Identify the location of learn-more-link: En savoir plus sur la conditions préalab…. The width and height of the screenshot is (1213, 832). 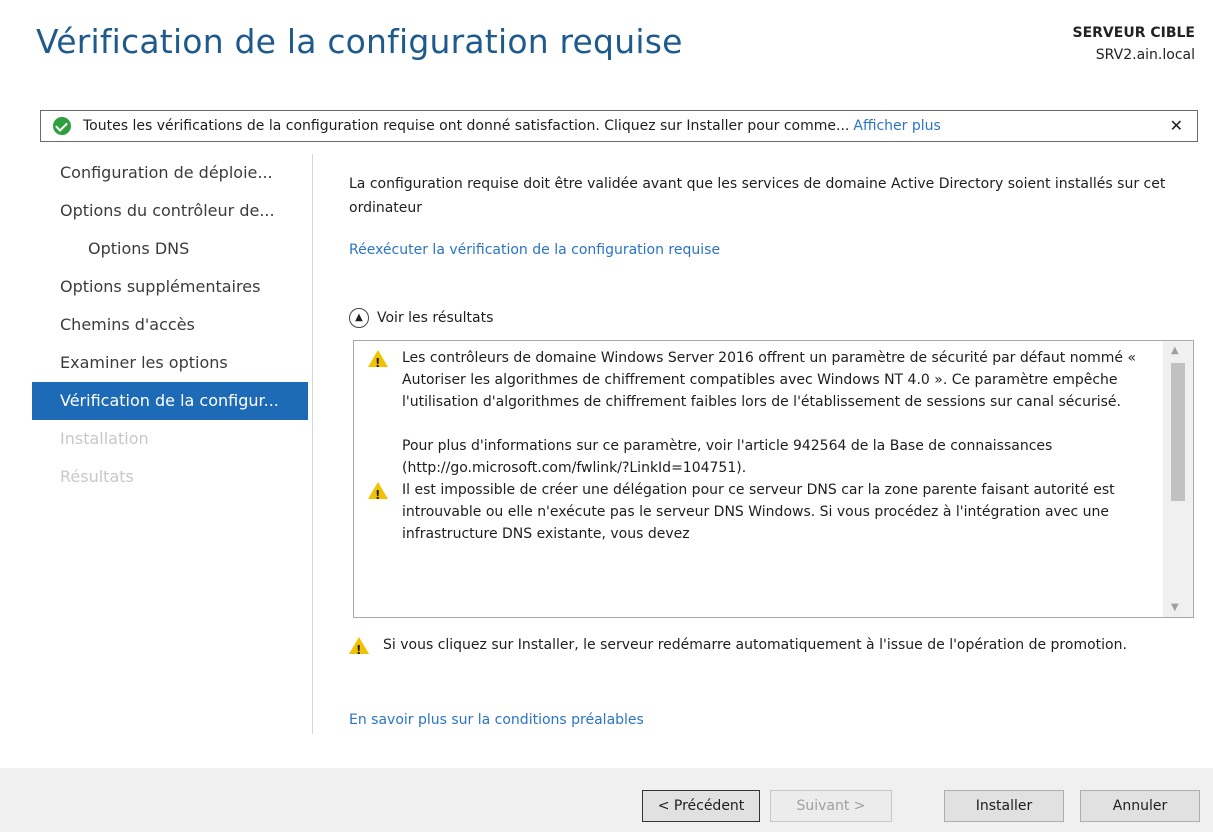
(496, 720).